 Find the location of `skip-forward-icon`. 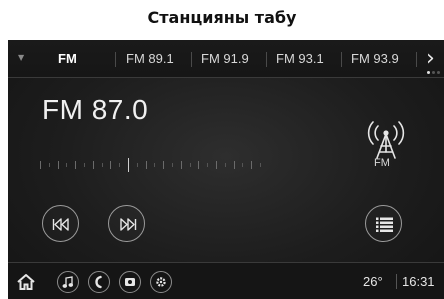

skip-forward-icon is located at coordinates (128, 224).